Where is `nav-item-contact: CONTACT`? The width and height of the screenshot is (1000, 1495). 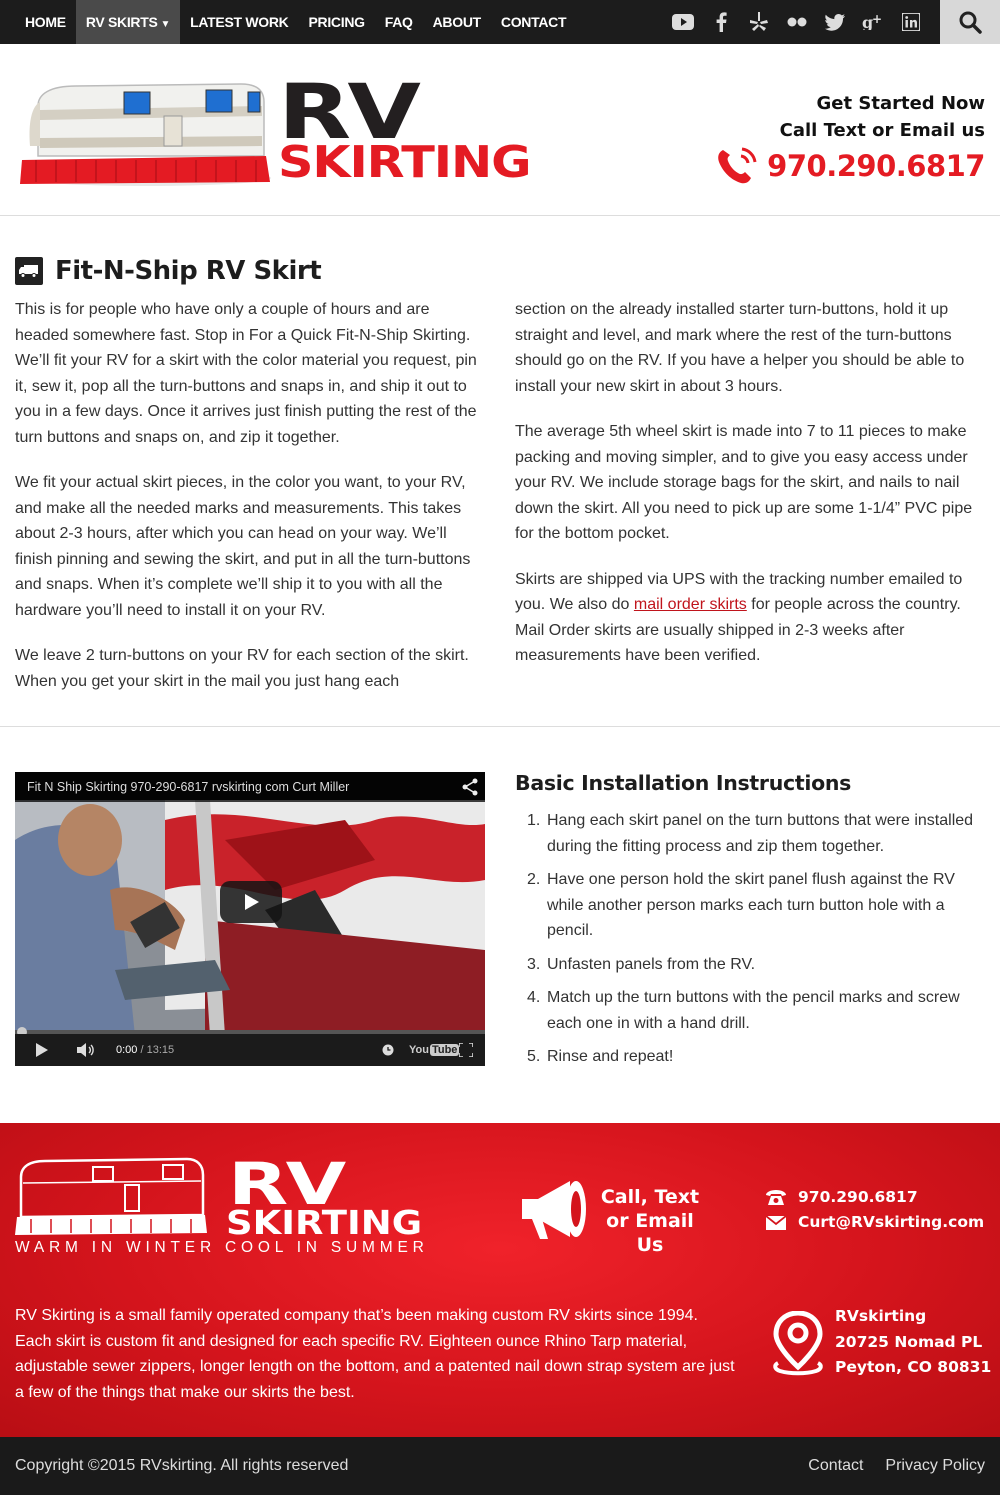
nav-item-contact: CONTACT is located at coordinates (533, 22).